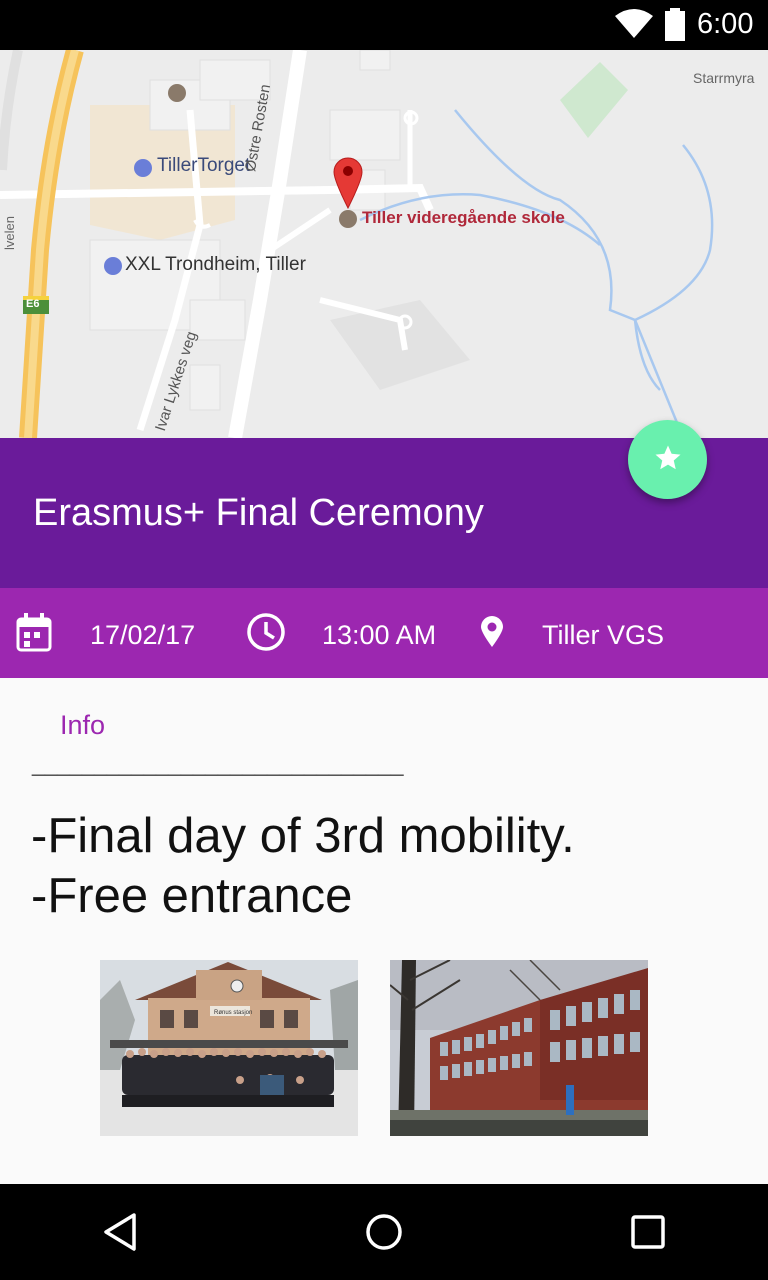 The height and width of the screenshot is (1280, 768). What do you see at coordinates (463, 217) in the screenshot?
I see `map-label-school: Tiller videregående skole` at bounding box center [463, 217].